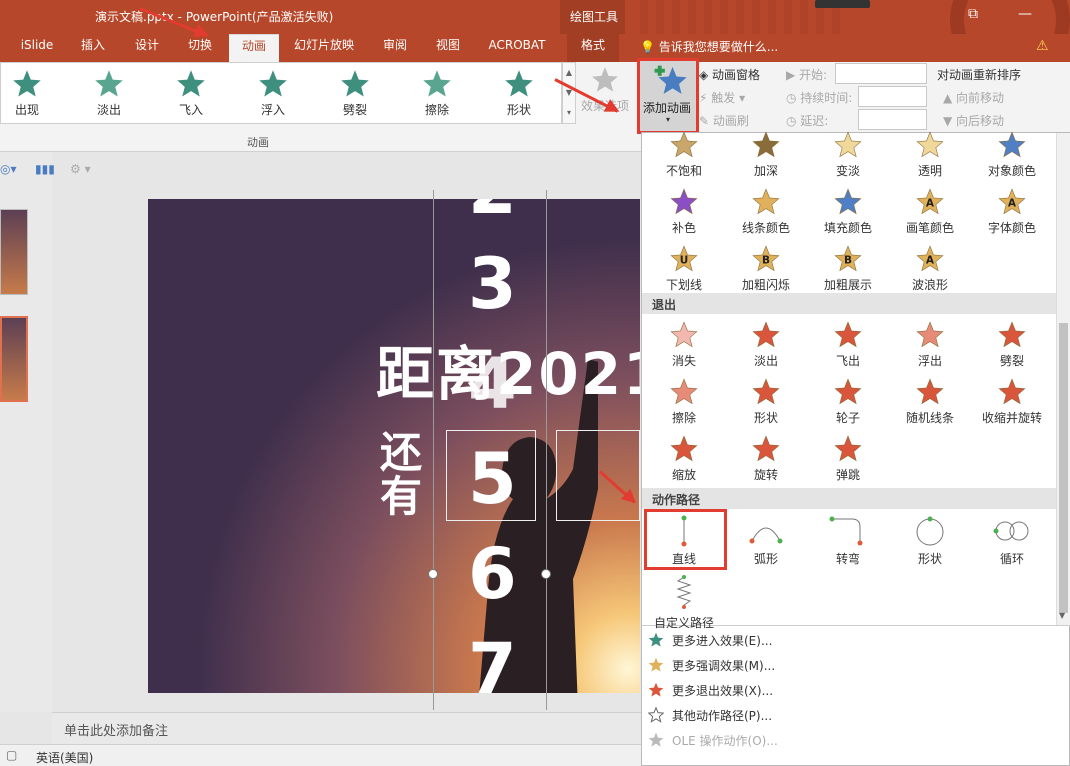 Image resolution: width=1070 pixels, height=766 pixels. Describe the element at coordinates (892, 119) in the screenshot. I see `delay-input` at that location.